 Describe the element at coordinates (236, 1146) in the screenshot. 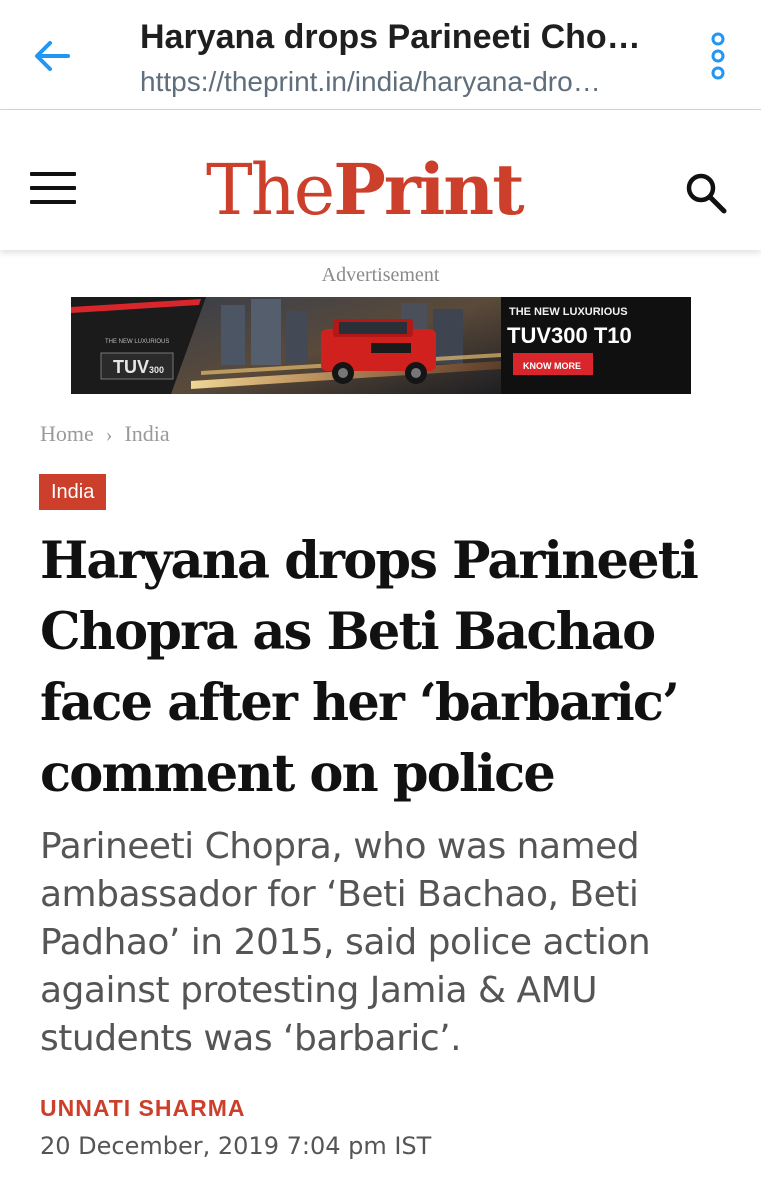

I see `publish-date: 20 December, 2019 7:04 pm IST` at that location.